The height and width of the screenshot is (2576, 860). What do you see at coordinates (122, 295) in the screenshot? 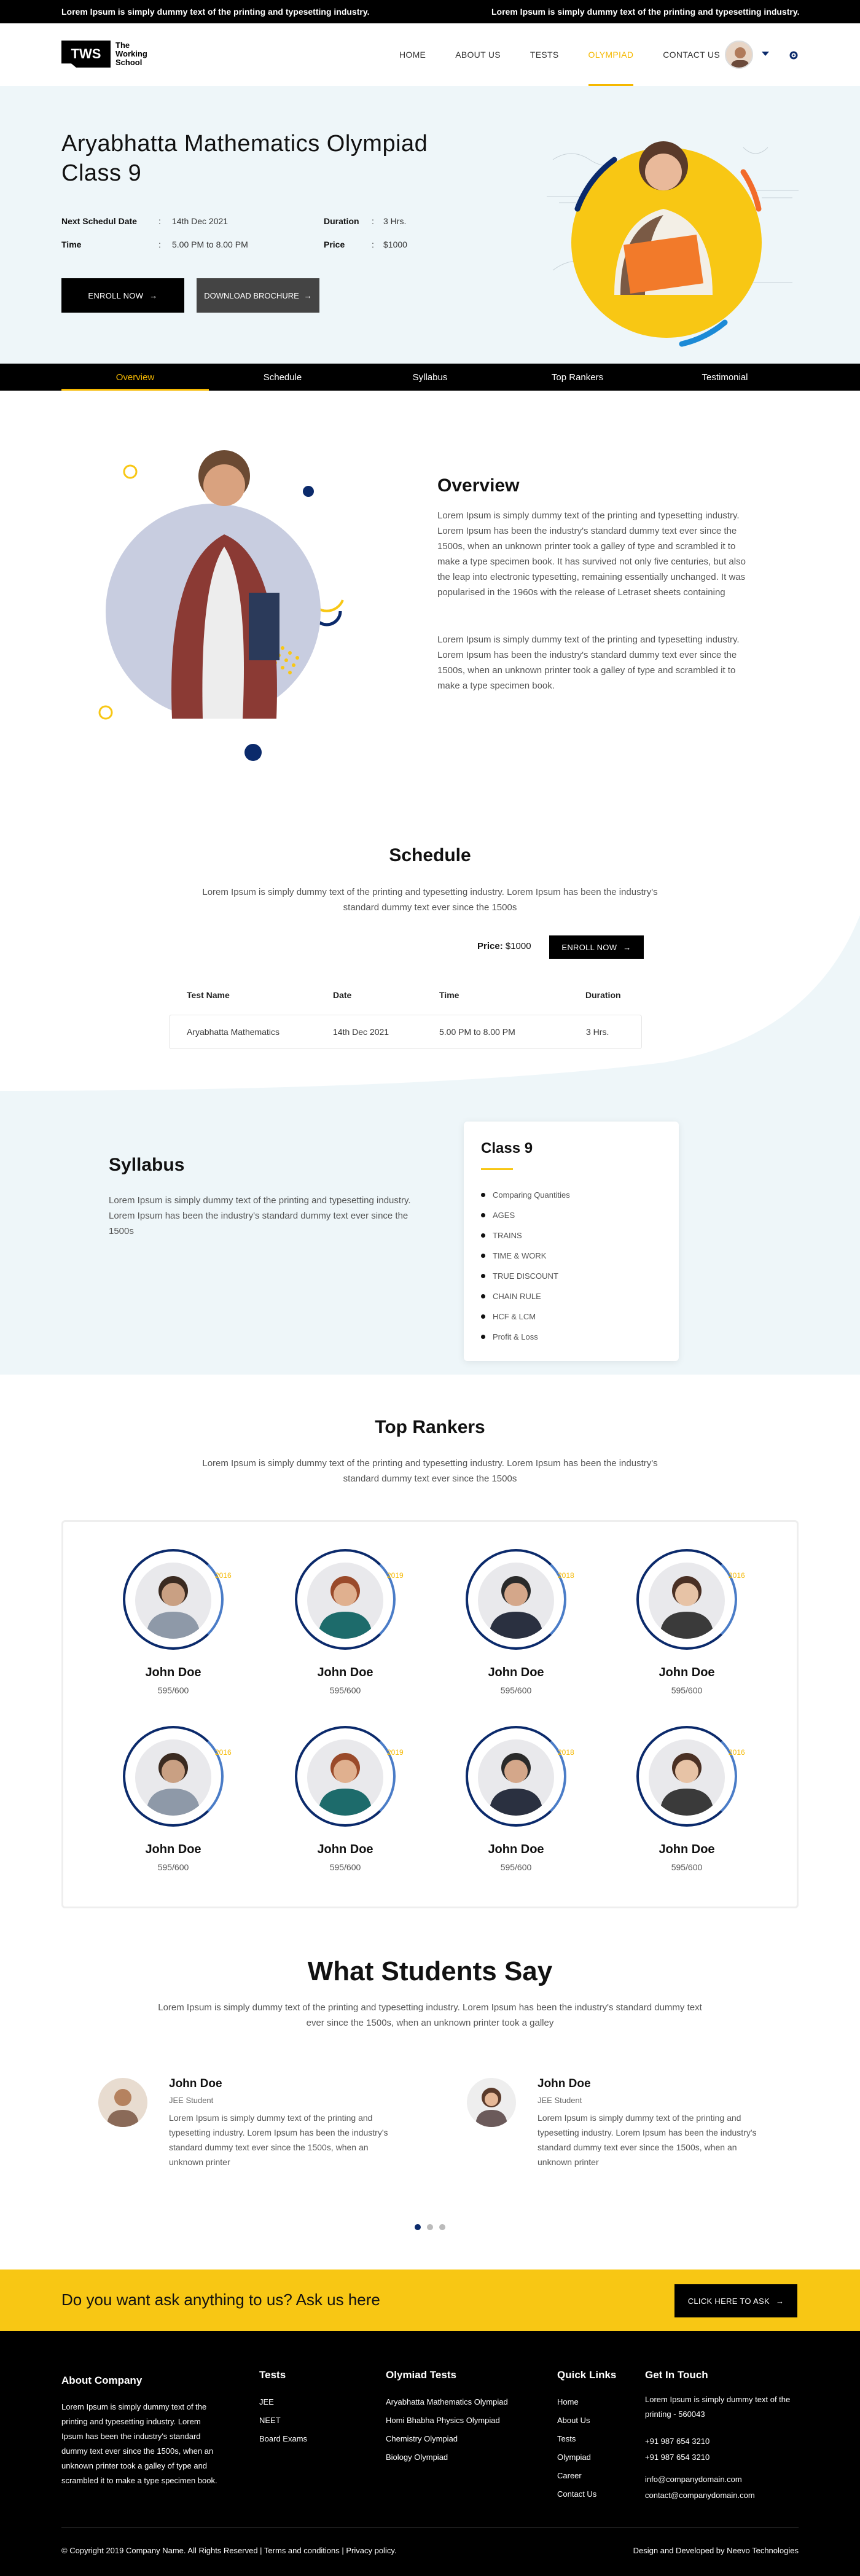
I see `enroll-now-button: ENROLL NOW →` at bounding box center [122, 295].